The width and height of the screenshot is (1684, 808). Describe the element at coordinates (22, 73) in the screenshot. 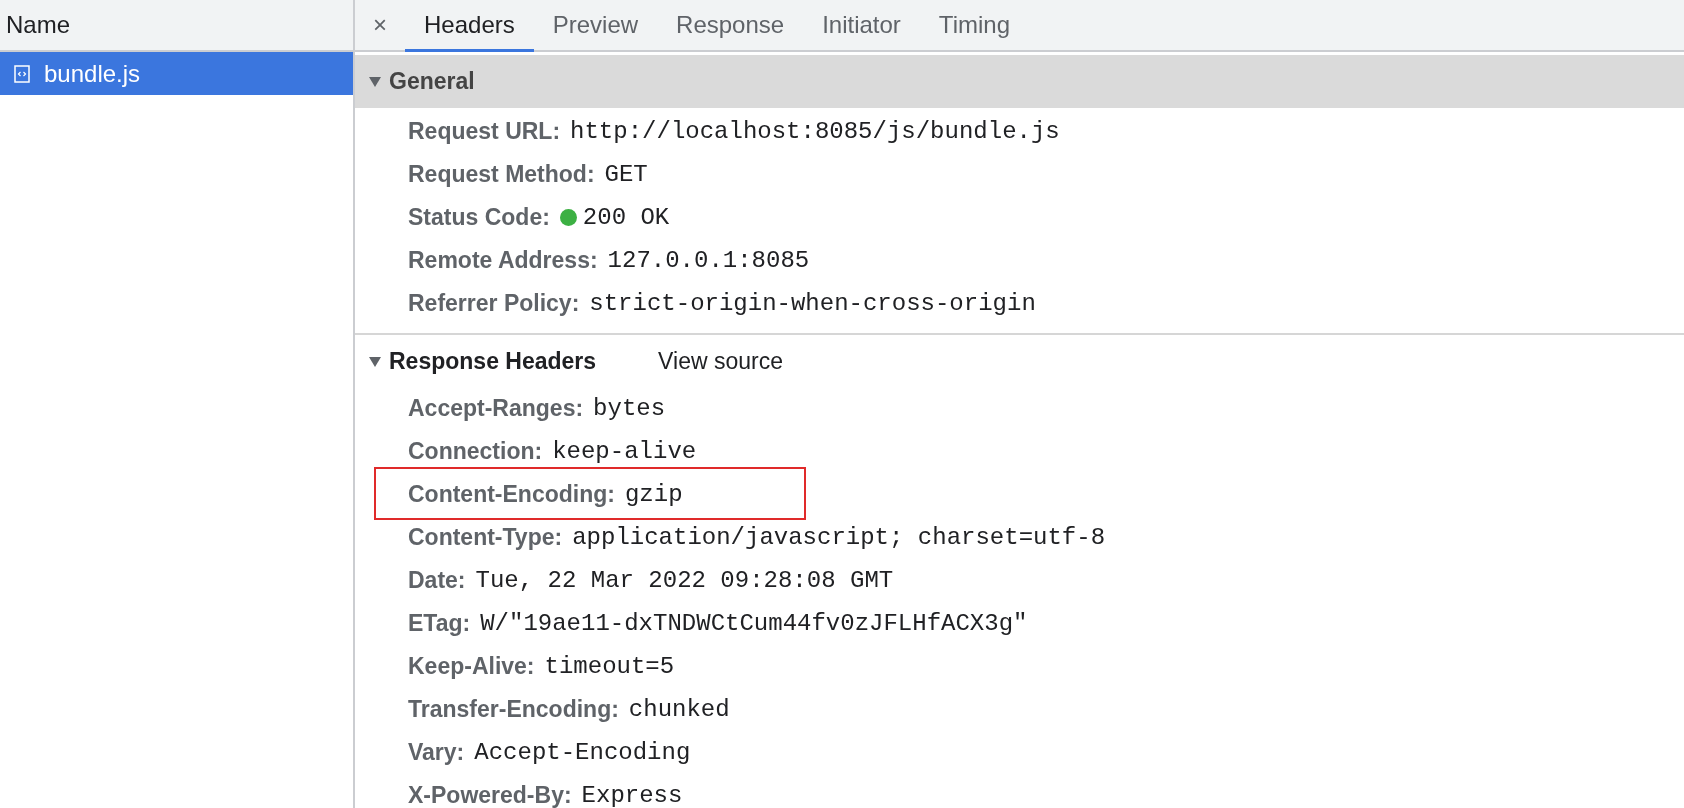

I see `script-file-icon` at that location.